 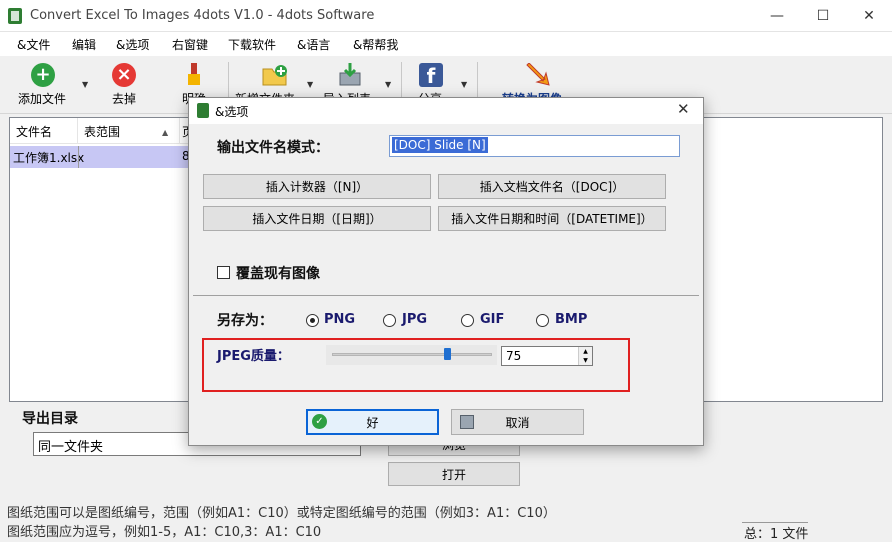 What do you see at coordinates (310, 84) in the screenshot?
I see `new-folder-dropdown-arrow: ▼` at bounding box center [310, 84].